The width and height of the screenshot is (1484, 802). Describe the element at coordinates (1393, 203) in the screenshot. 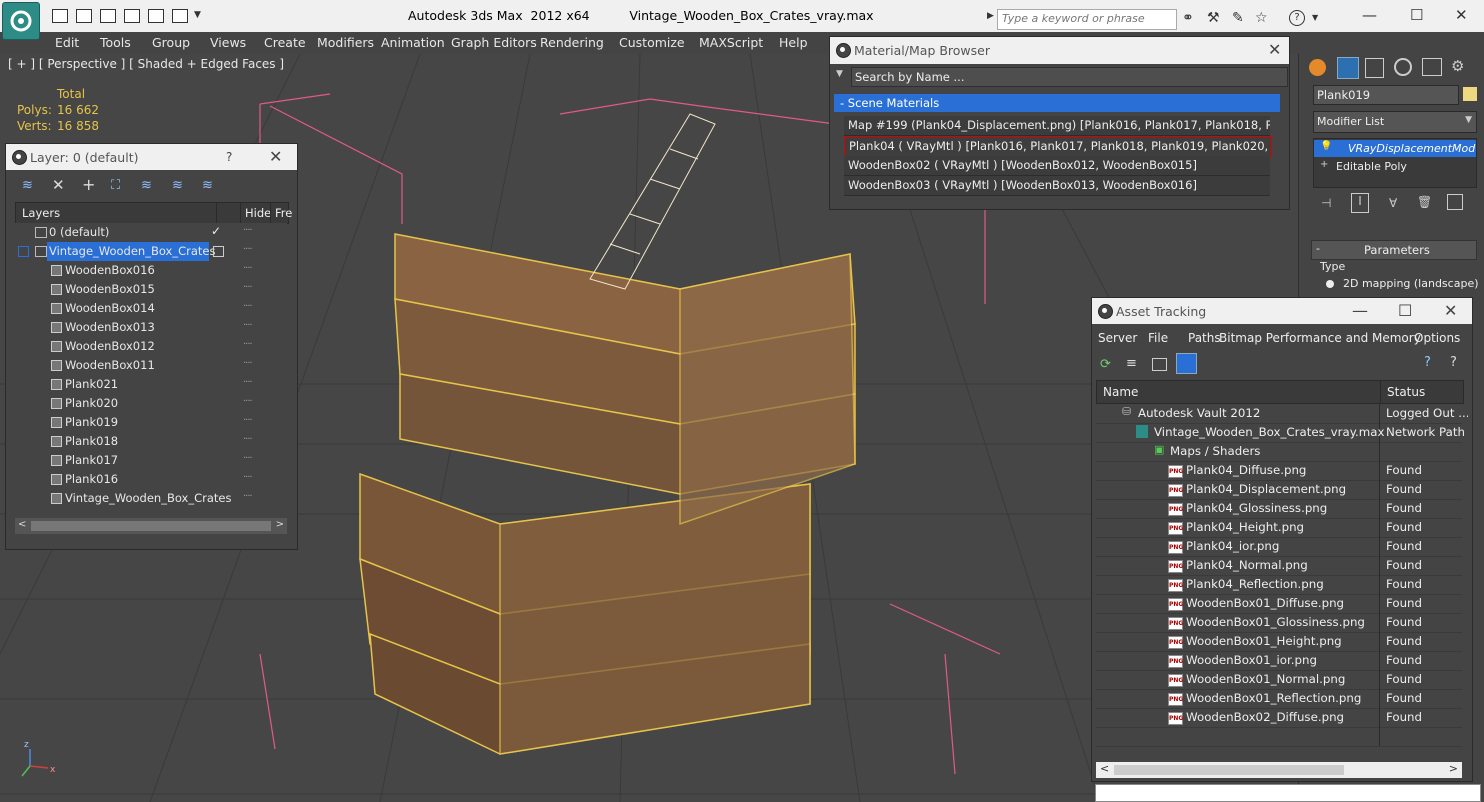

I see `make-unique-icon: ∀` at that location.